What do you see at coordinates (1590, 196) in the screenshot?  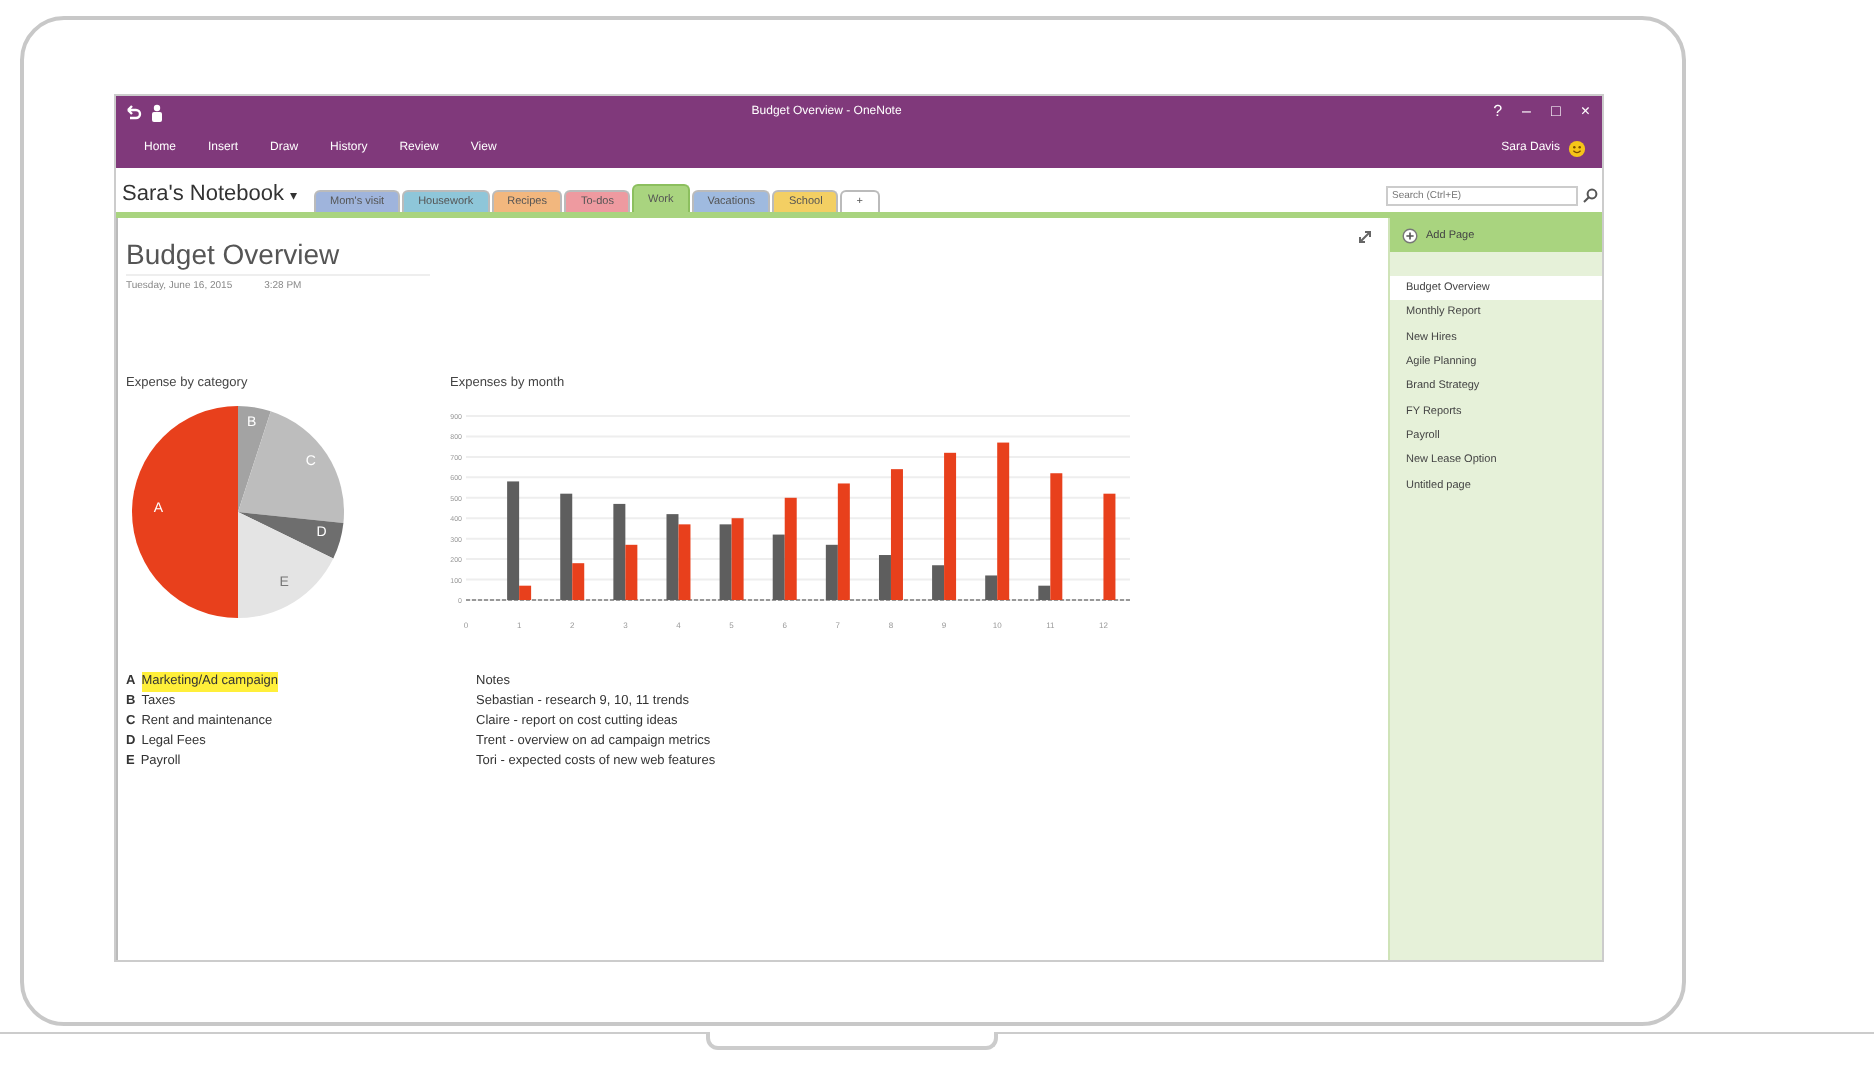 I see `search-icon` at bounding box center [1590, 196].